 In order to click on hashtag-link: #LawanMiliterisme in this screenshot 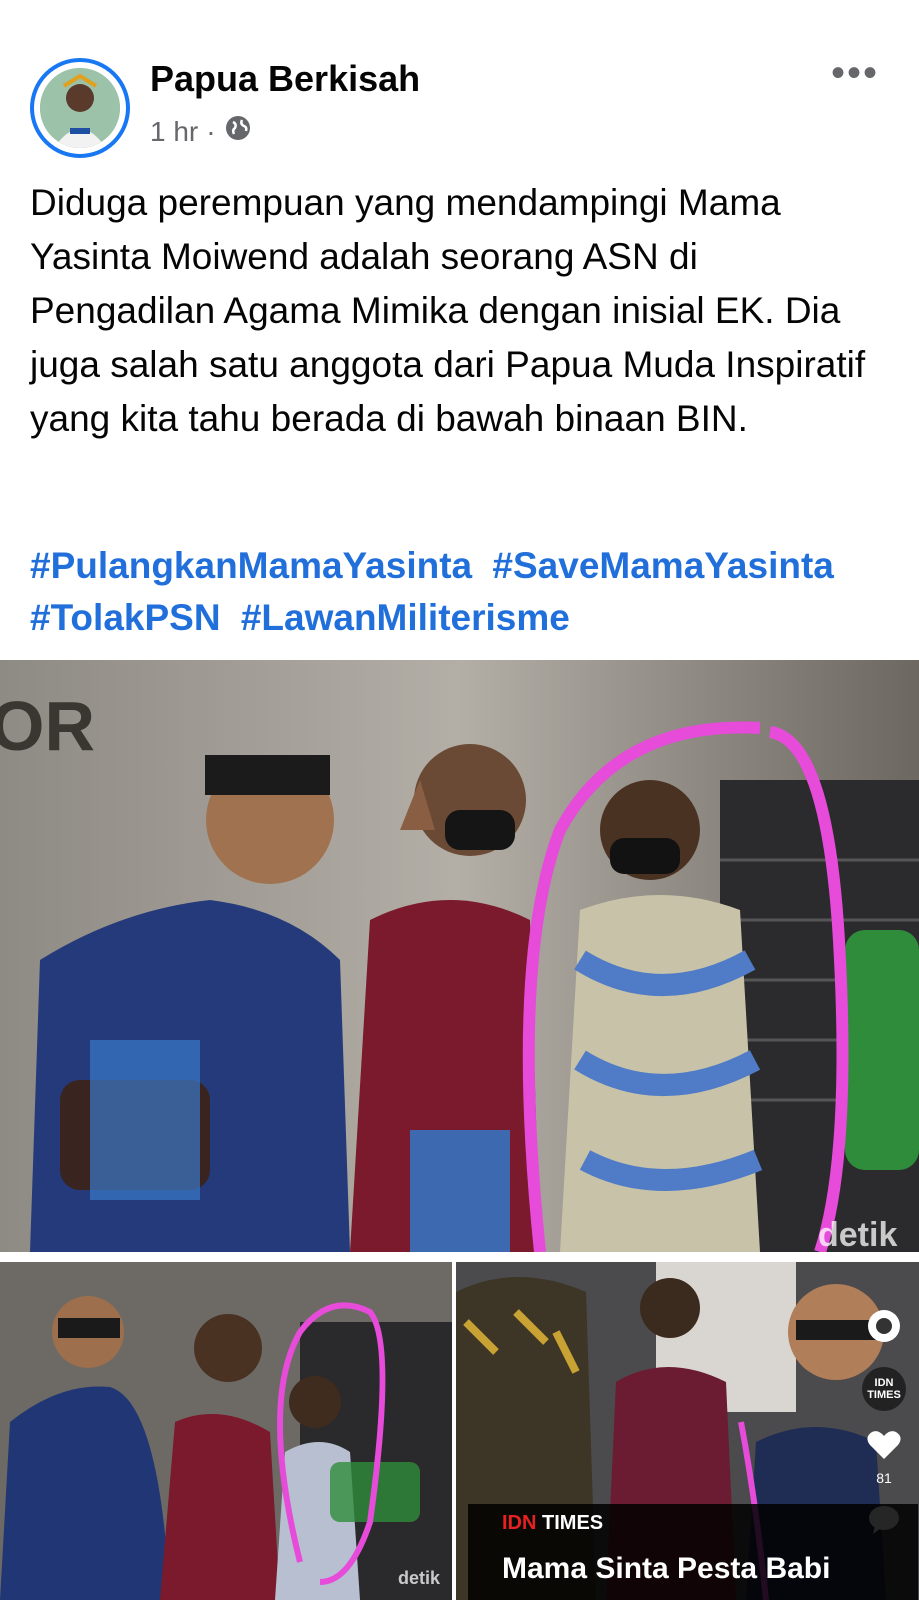, I will do `click(405, 617)`.